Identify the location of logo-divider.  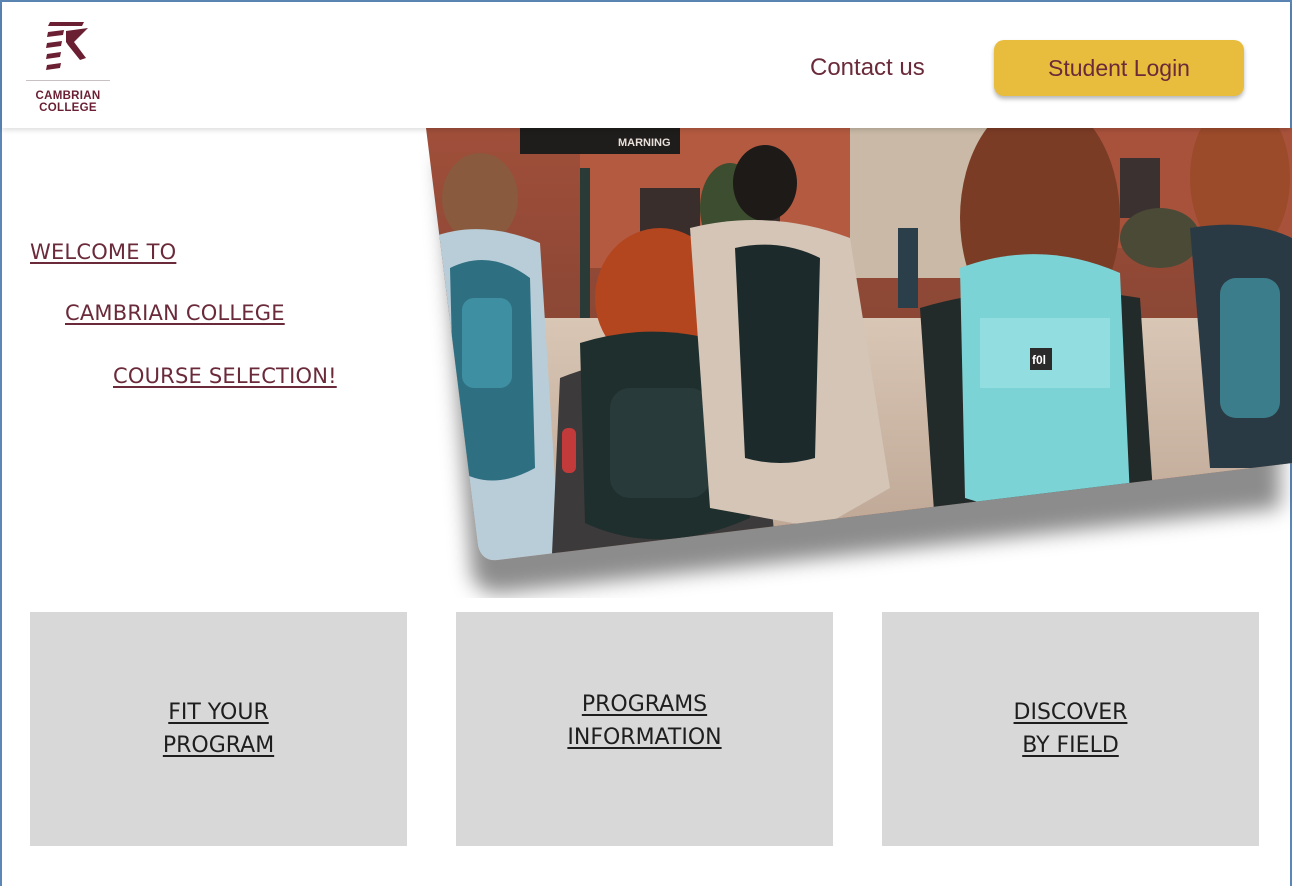
(68, 80).